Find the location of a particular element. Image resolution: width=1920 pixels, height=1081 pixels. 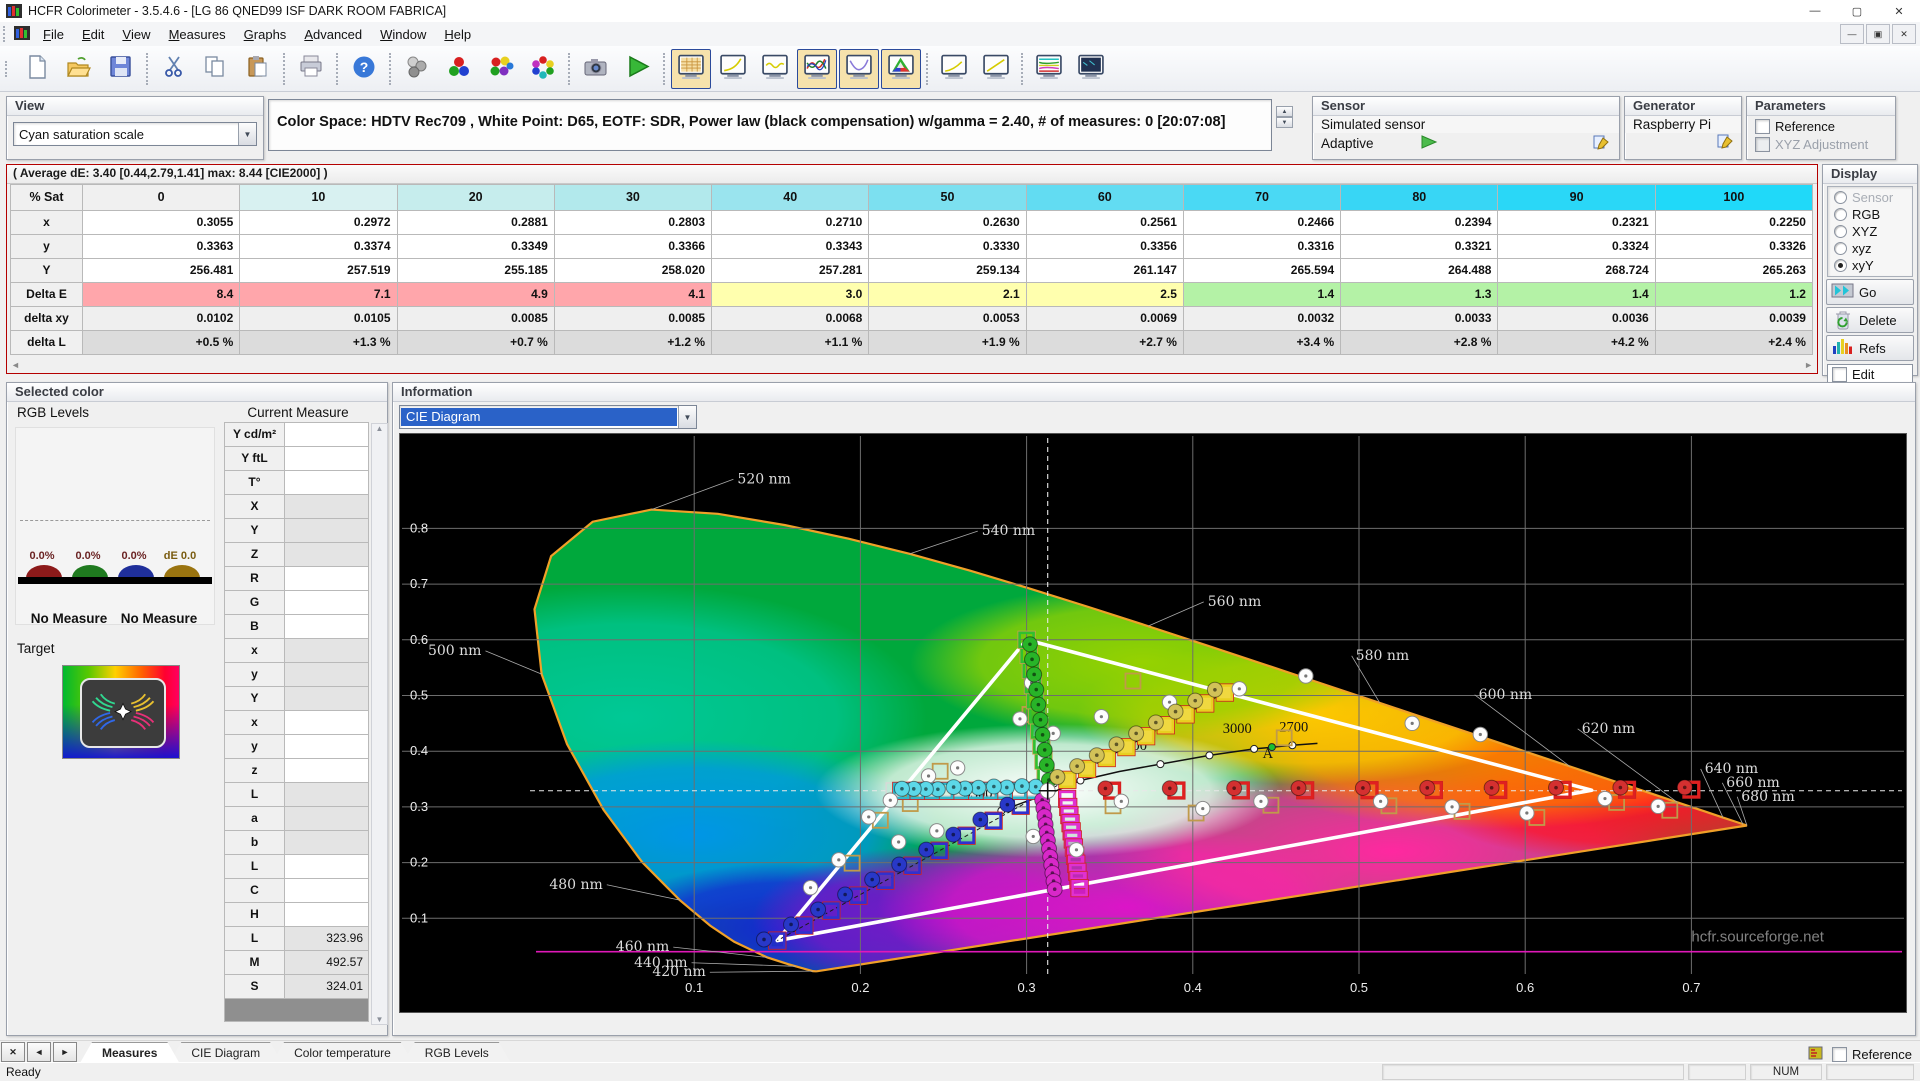

current-measure-row: X is located at coordinates (296, 506).